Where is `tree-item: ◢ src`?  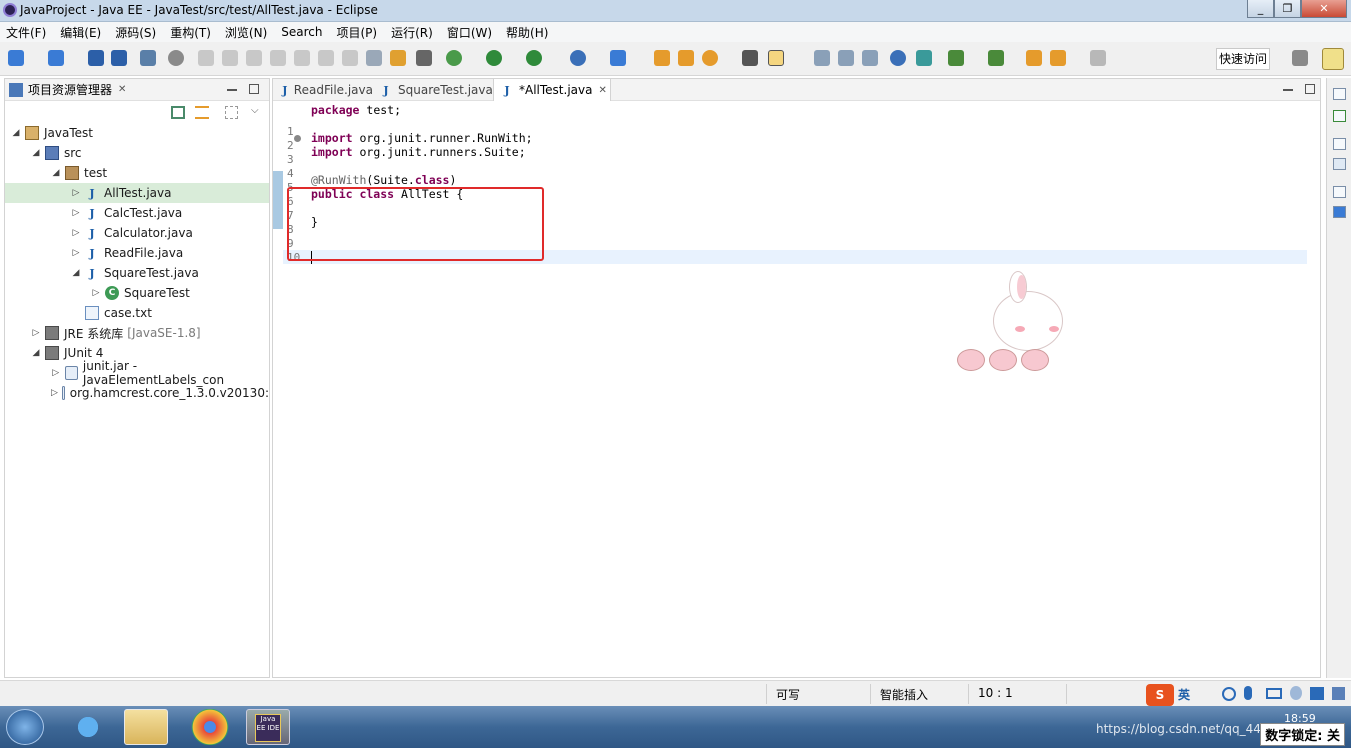
tree-item: ◢ src is located at coordinates (137, 153).